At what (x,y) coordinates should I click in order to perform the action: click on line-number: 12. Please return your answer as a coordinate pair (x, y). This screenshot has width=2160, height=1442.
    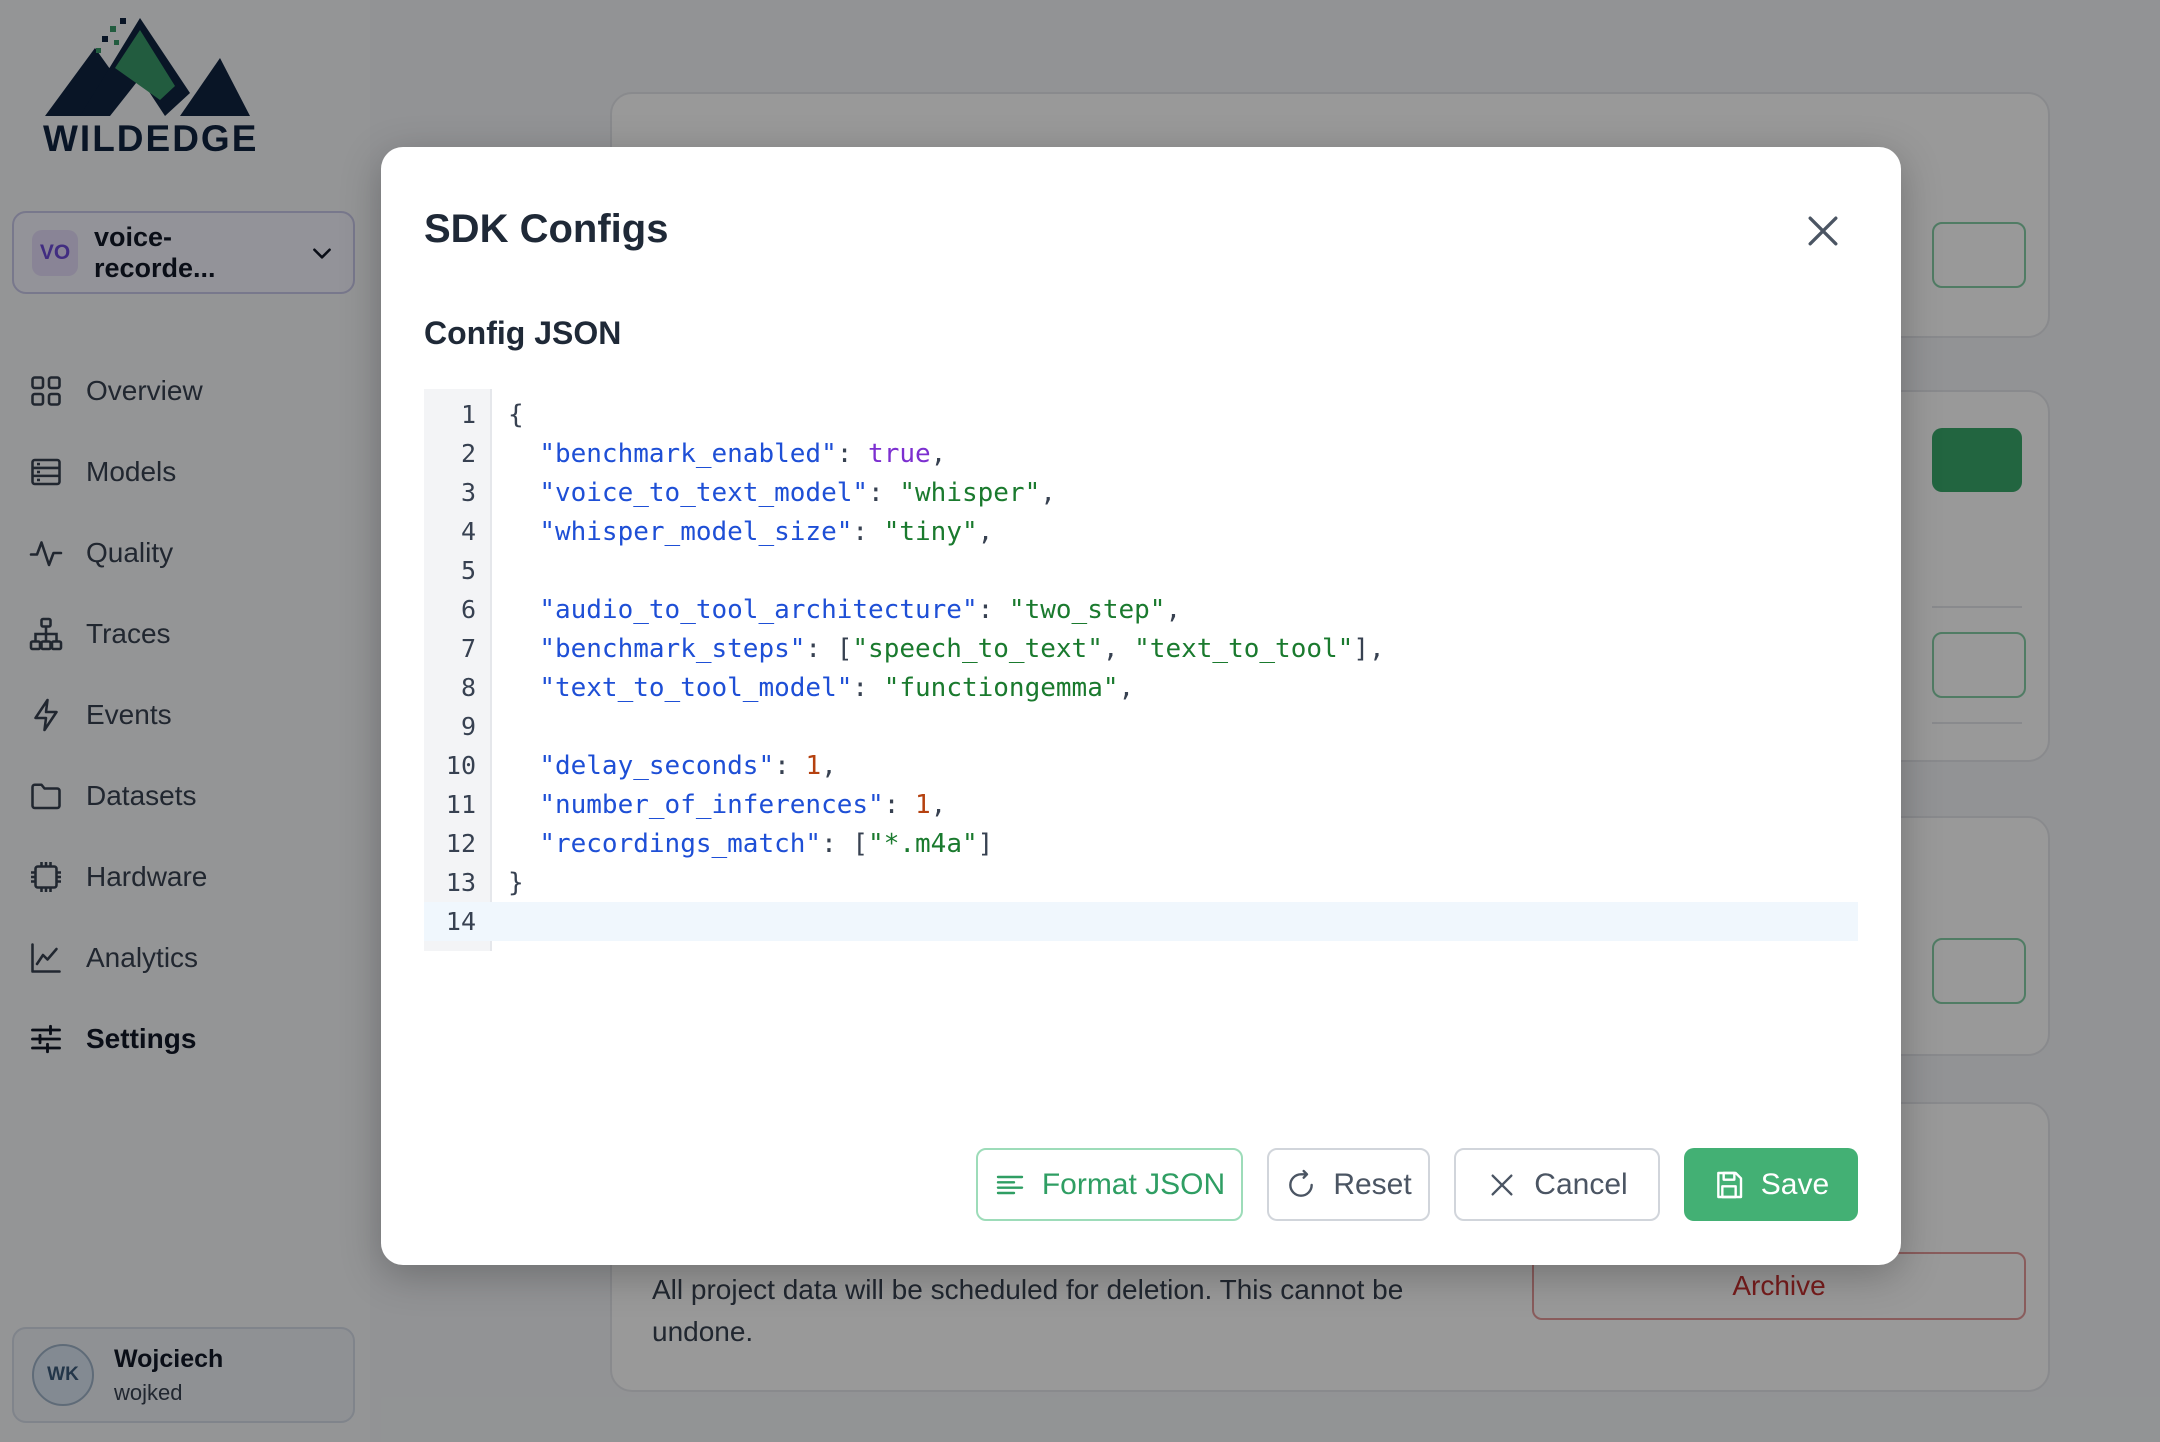
    Looking at the image, I should click on (460, 843).